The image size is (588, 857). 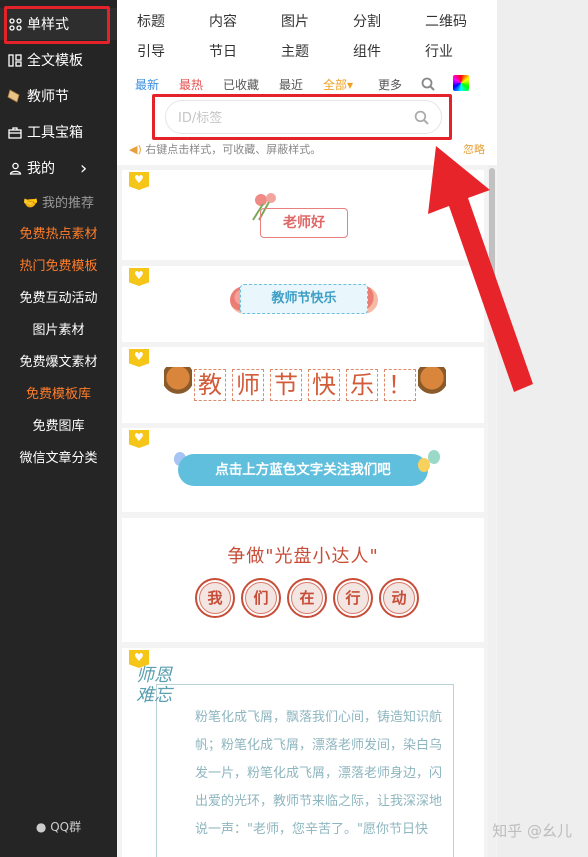 I want to click on circle-char: 我, so click(x=215, y=598).